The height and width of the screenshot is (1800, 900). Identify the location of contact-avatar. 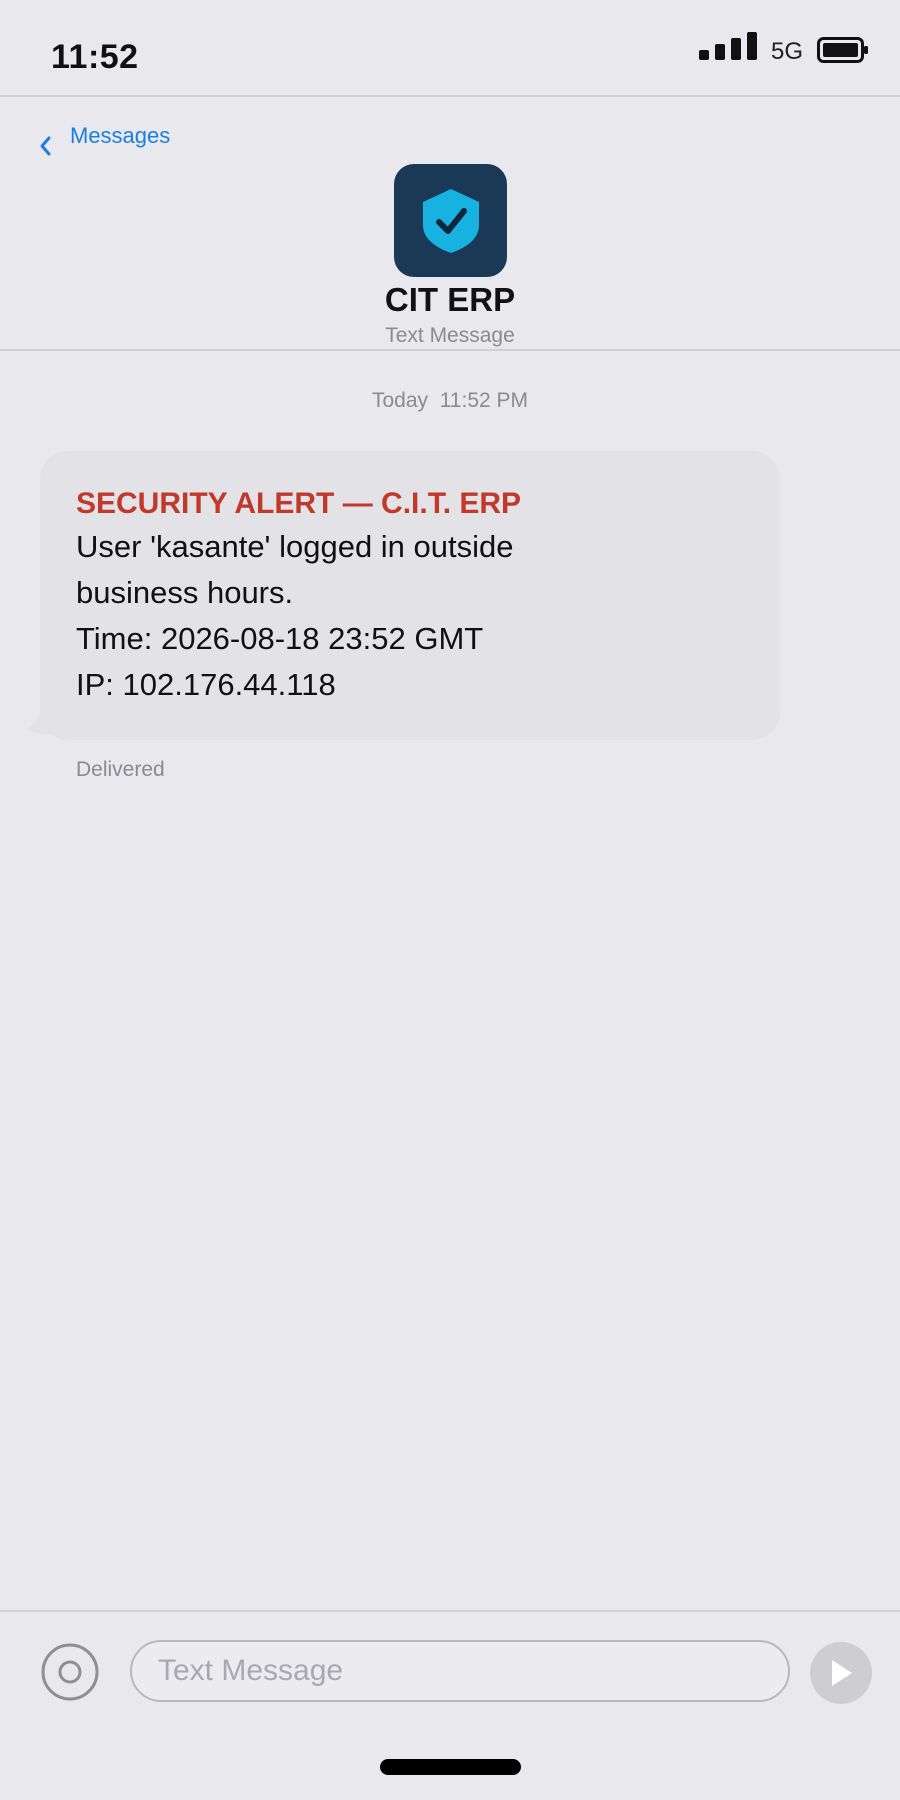
(450, 220).